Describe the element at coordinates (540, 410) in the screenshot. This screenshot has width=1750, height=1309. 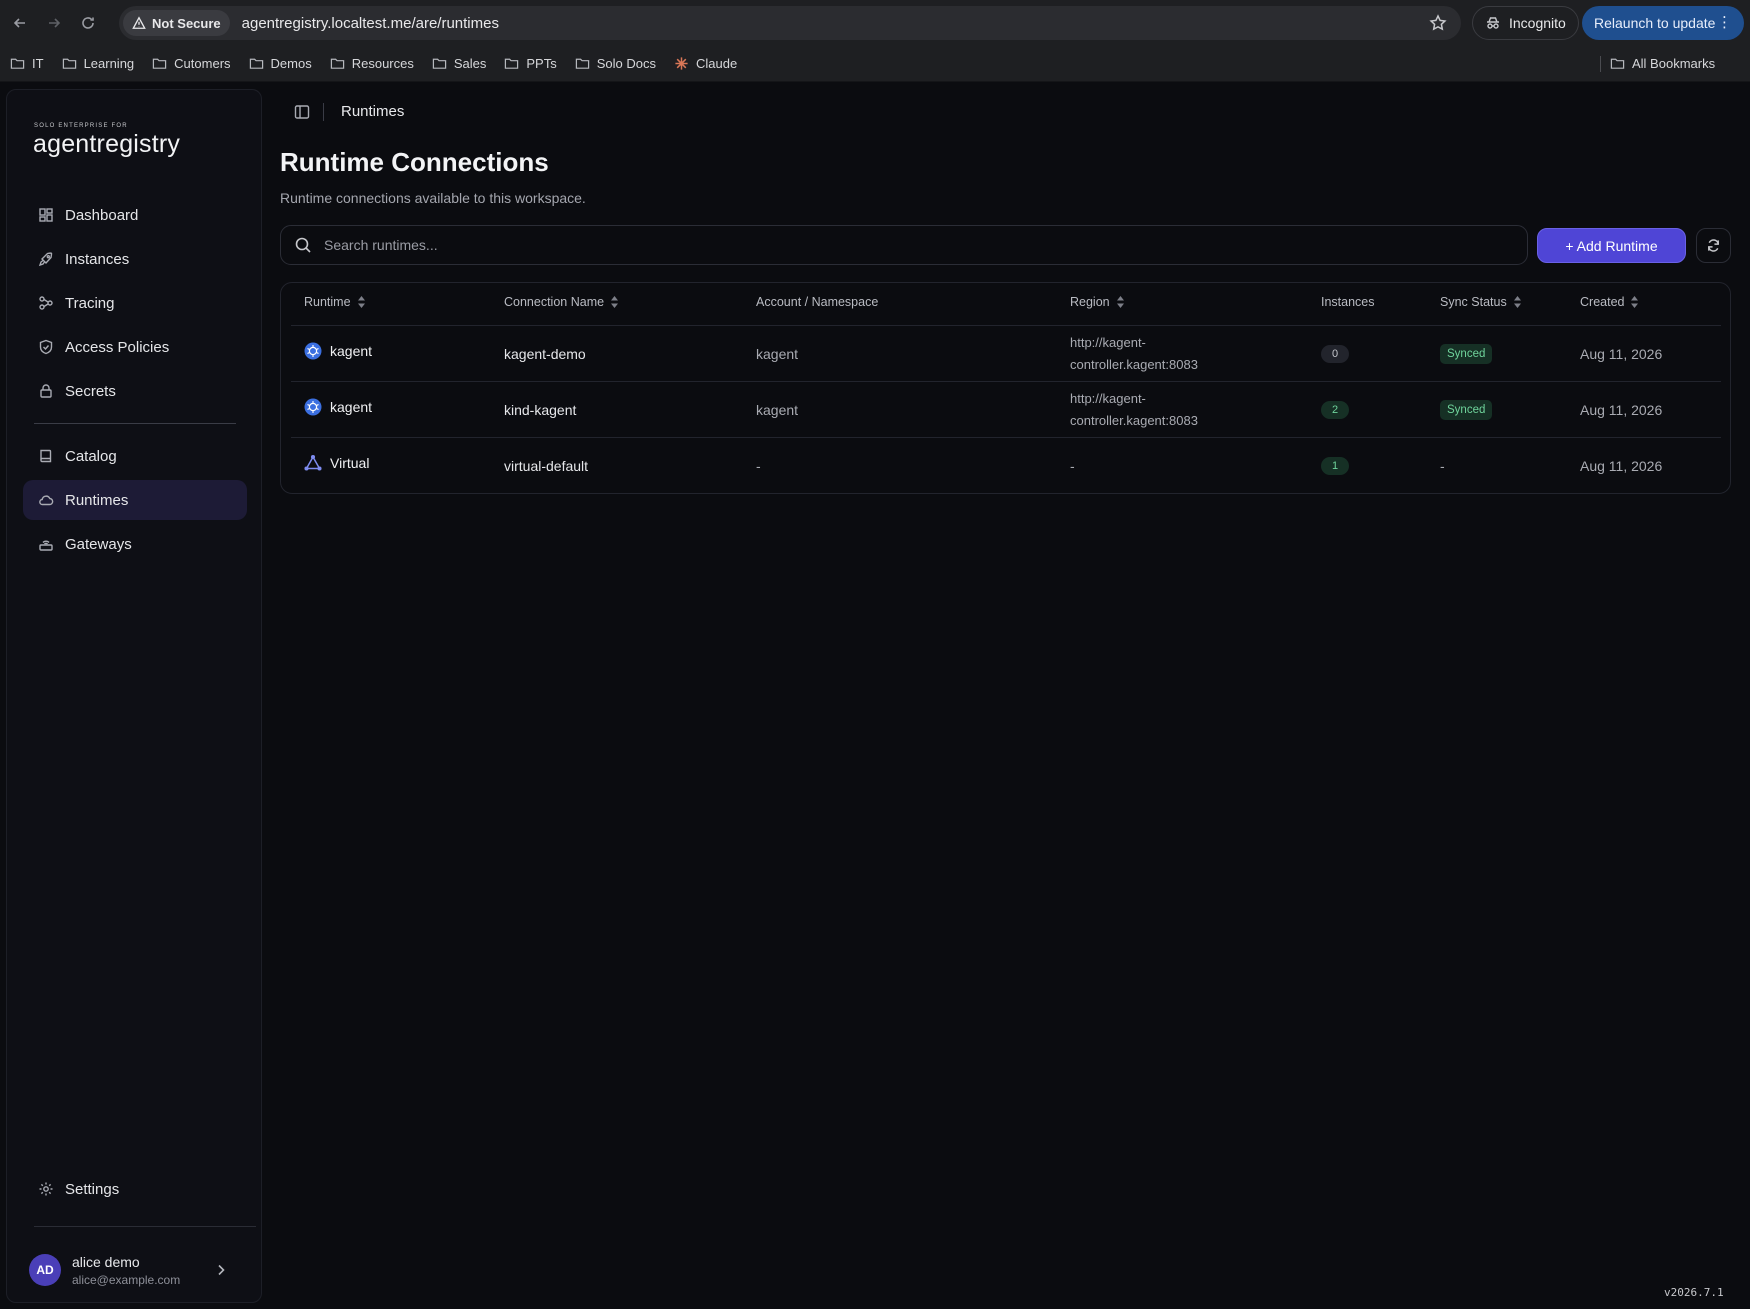
I see `connection-name: kind-kagent` at that location.